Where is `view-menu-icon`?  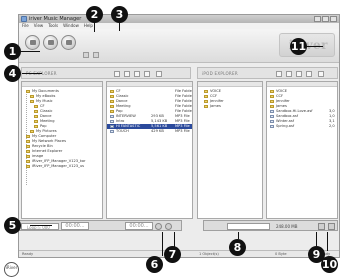 view-menu-icon is located at coordinates (159, 74).